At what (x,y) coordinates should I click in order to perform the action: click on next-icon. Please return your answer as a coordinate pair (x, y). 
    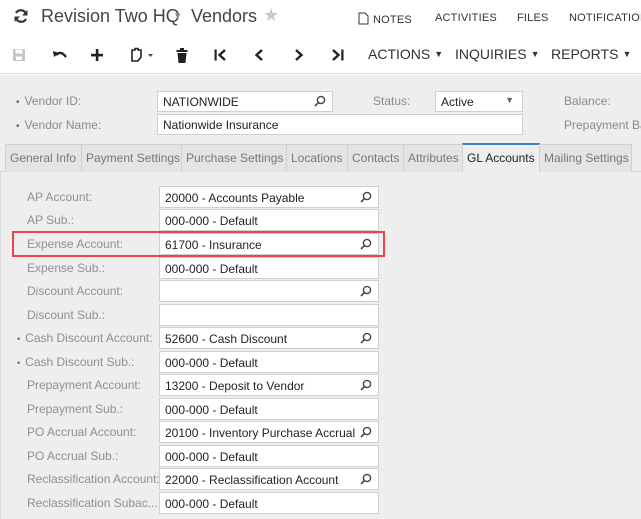
    Looking at the image, I should click on (299, 55).